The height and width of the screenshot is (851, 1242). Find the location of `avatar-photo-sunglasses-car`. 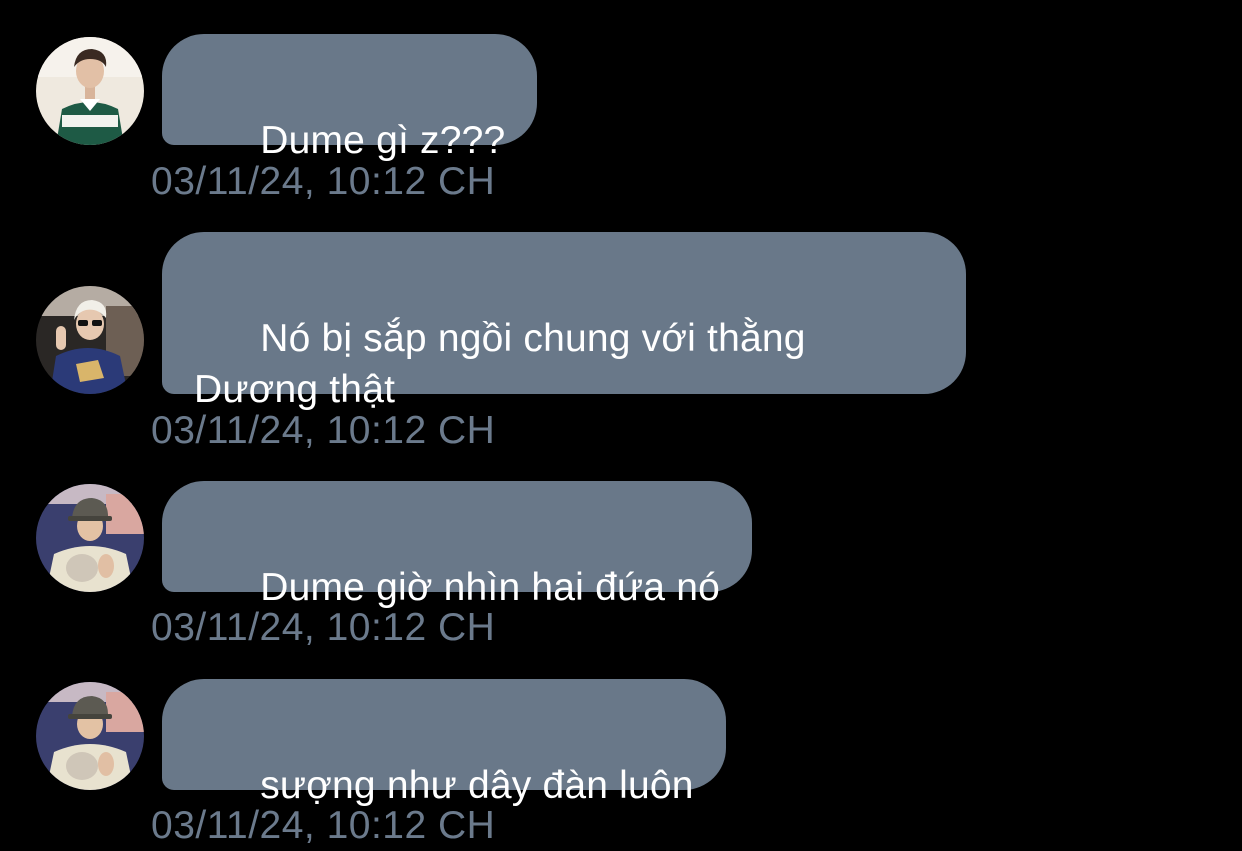

avatar-photo-sunglasses-car is located at coordinates (90, 340).